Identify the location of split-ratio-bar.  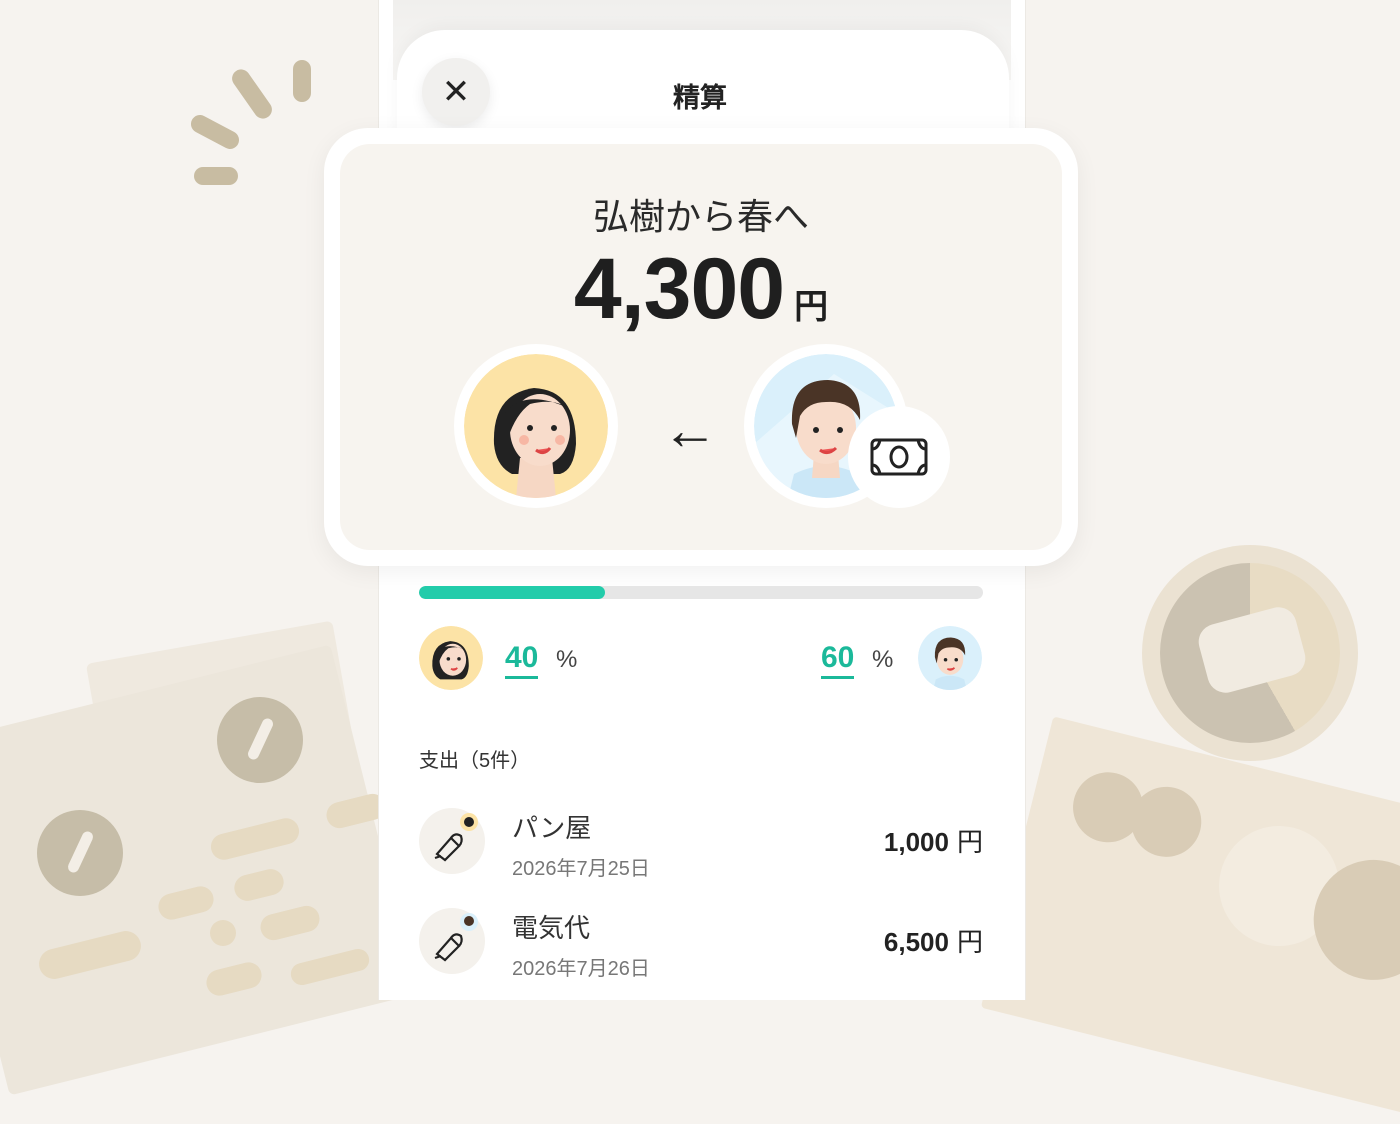
(701, 592).